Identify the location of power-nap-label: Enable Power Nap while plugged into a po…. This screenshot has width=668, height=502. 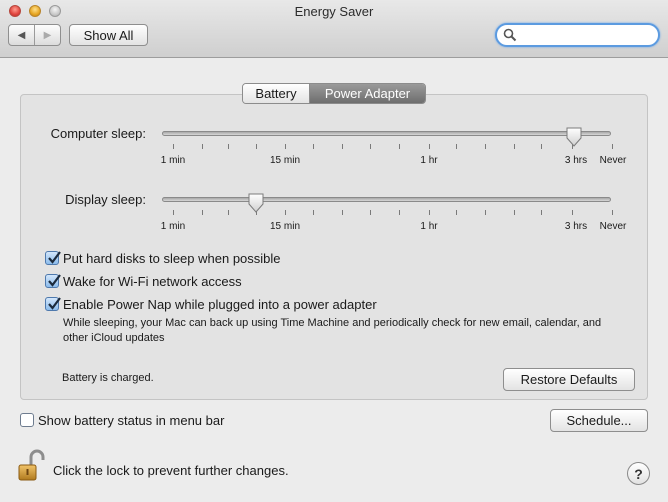
(220, 304).